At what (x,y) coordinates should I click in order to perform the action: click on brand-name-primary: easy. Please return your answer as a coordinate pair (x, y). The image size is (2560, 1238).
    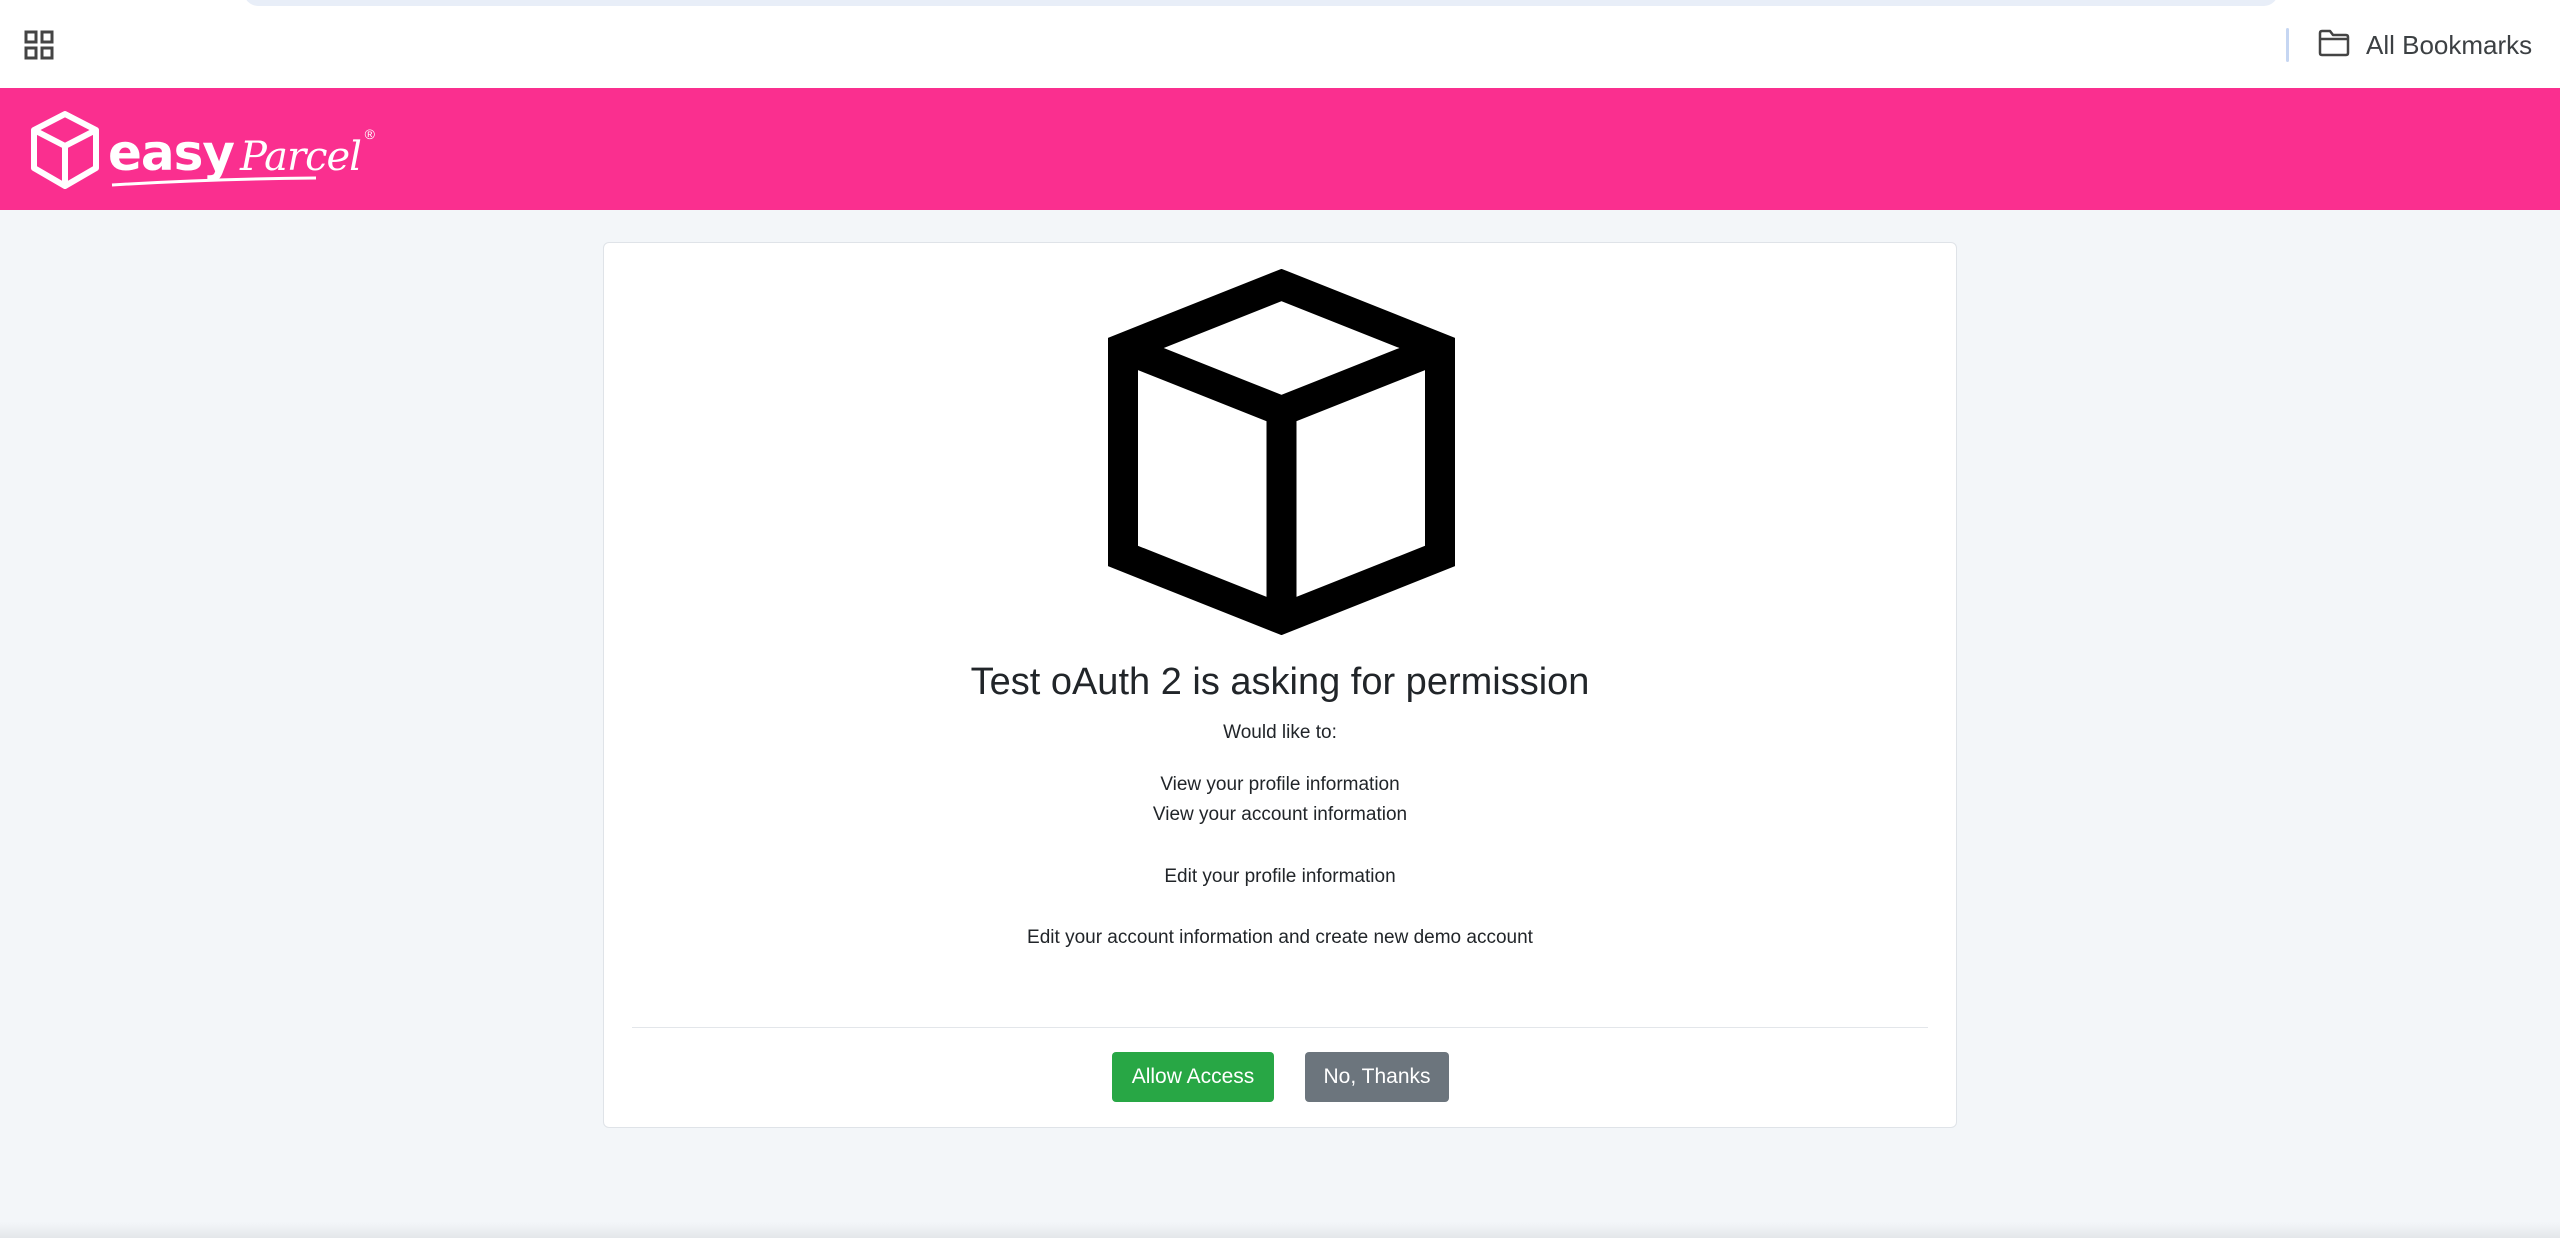
    Looking at the image, I should click on (171, 152).